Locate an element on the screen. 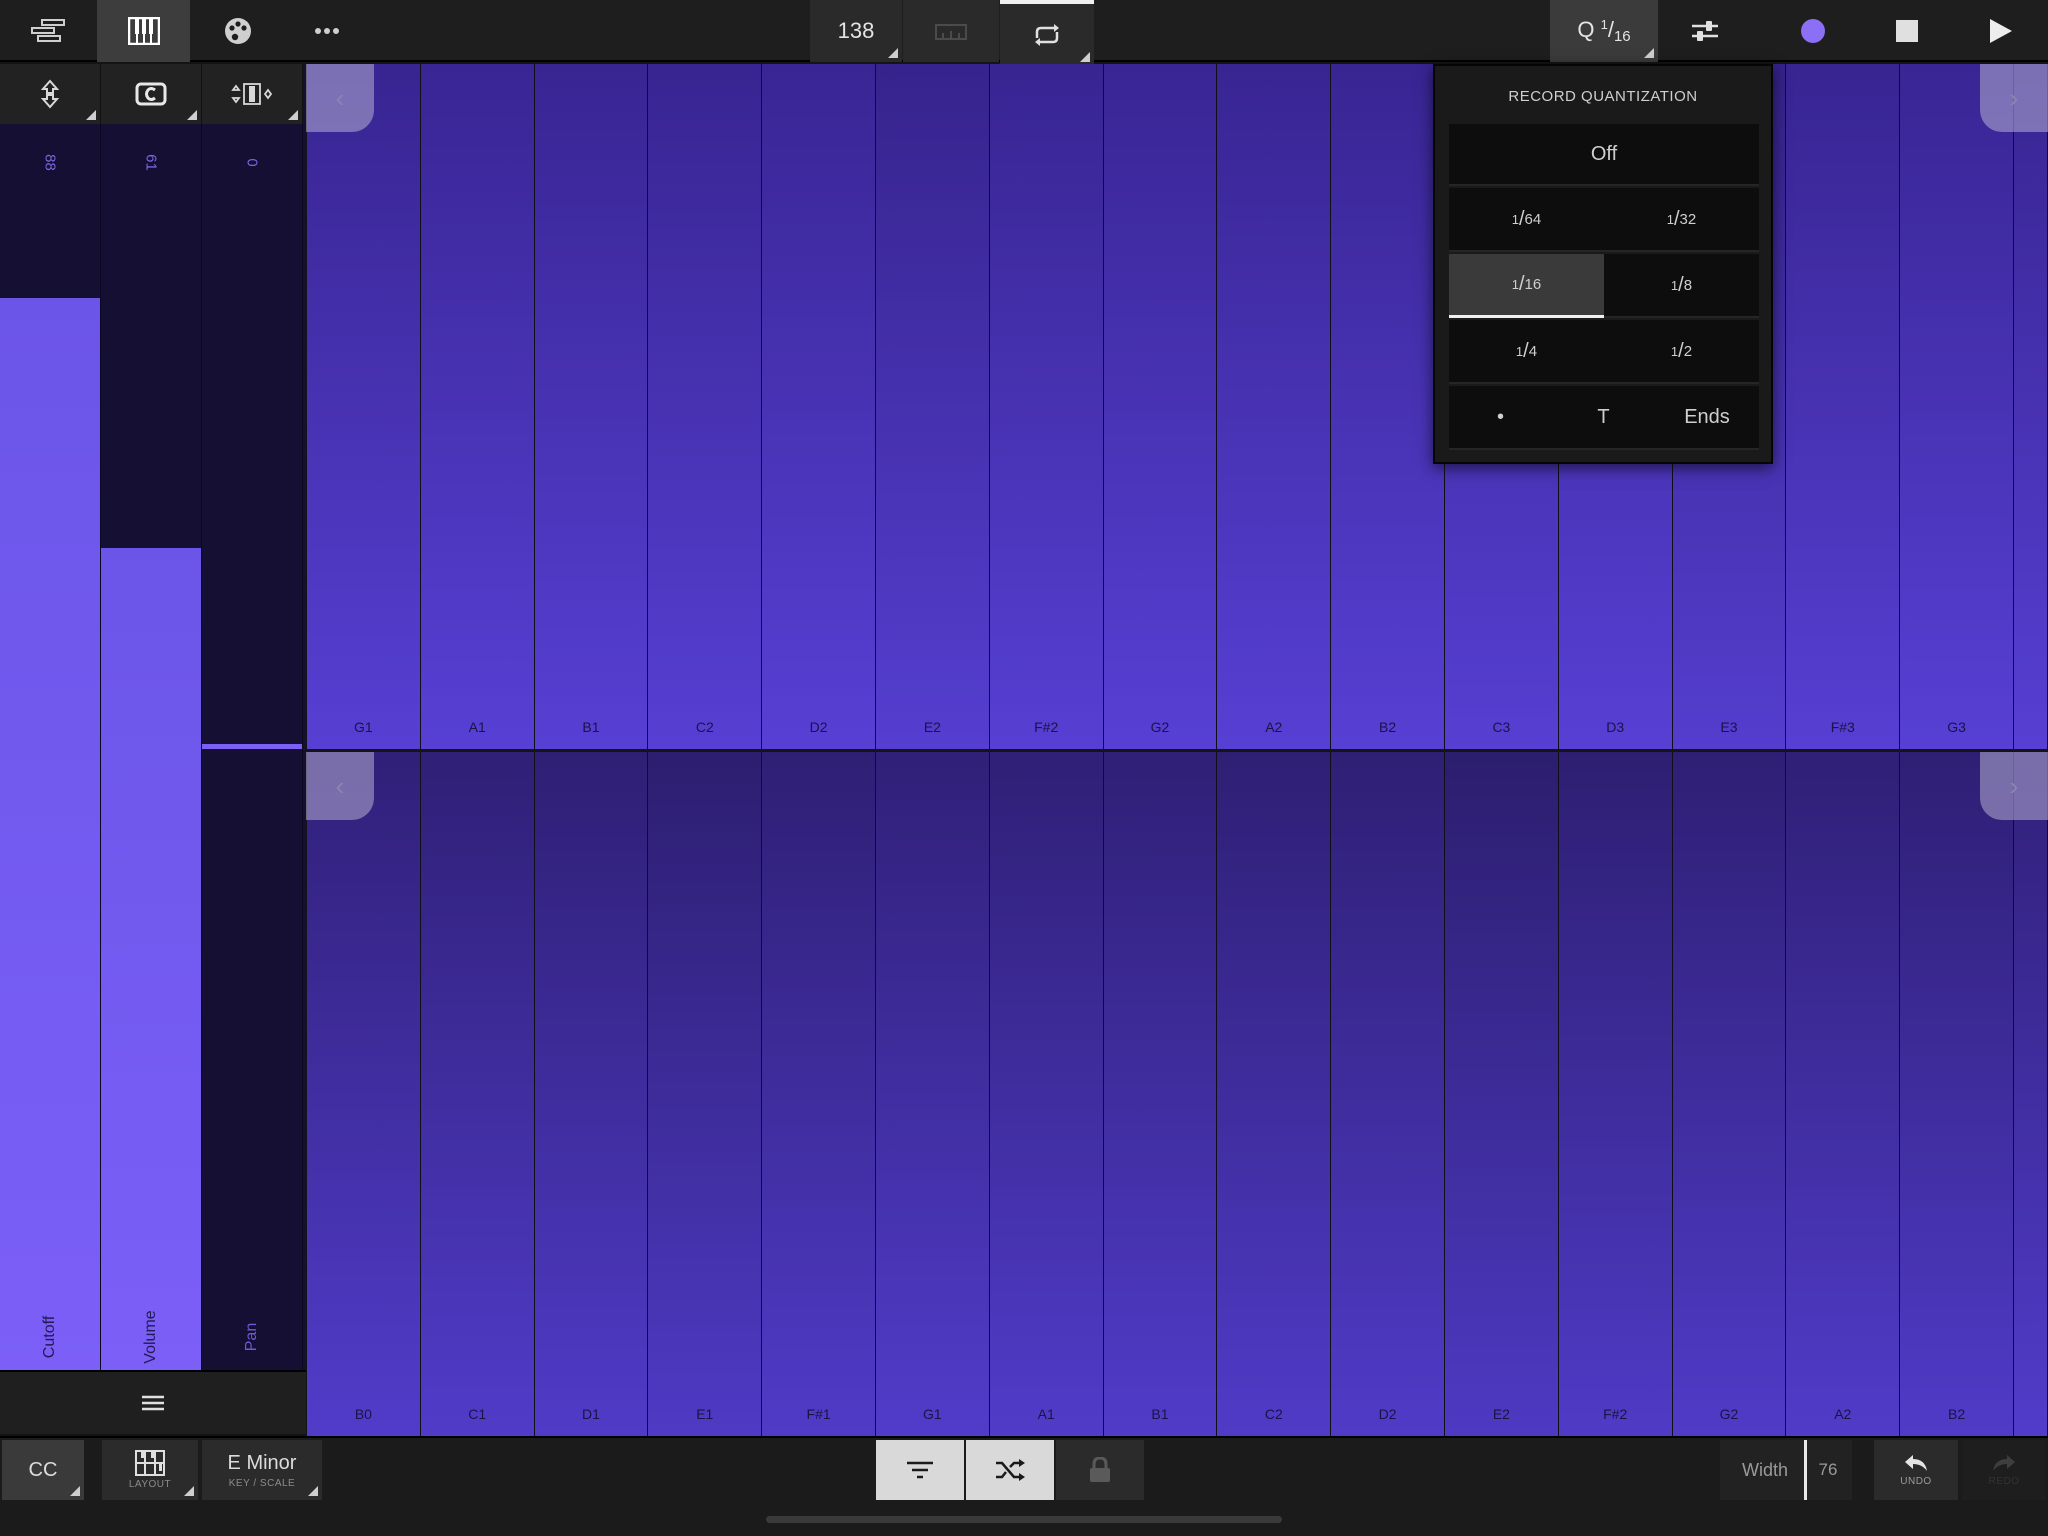 The height and width of the screenshot is (1536, 2048). quantize-option-1-64: 1/64 is located at coordinates (1526, 220).